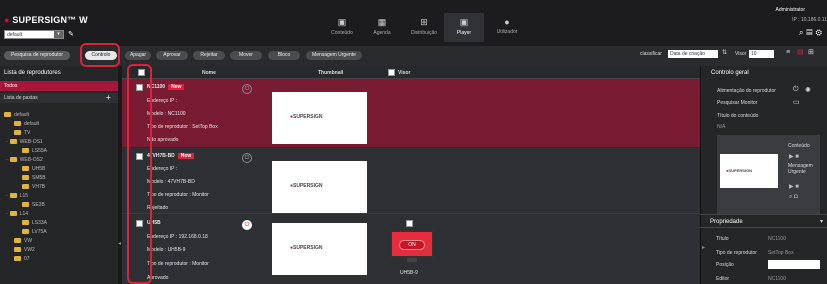 This screenshot has height=284, width=827. What do you see at coordinates (812, 53) in the screenshot?
I see `grid-view-icon: ⊞` at bounding box center [812, 53].